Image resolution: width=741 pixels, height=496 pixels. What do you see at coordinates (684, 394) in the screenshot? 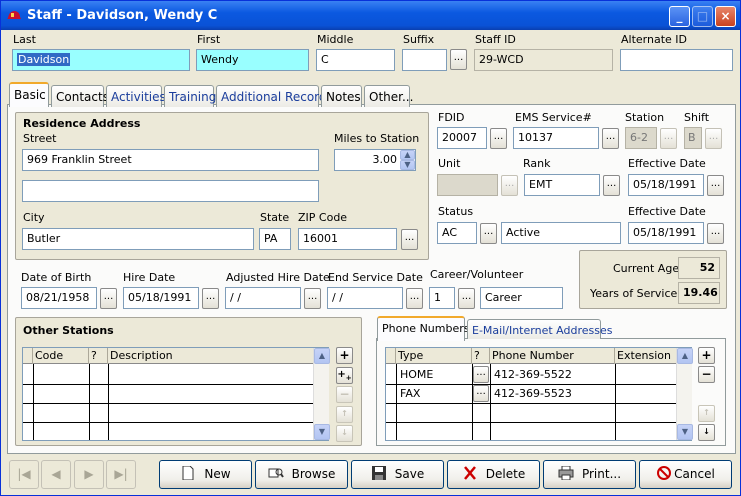
I see `phone-grid-scrollbar: ▲ ▼` at bounding box center [684, 394].